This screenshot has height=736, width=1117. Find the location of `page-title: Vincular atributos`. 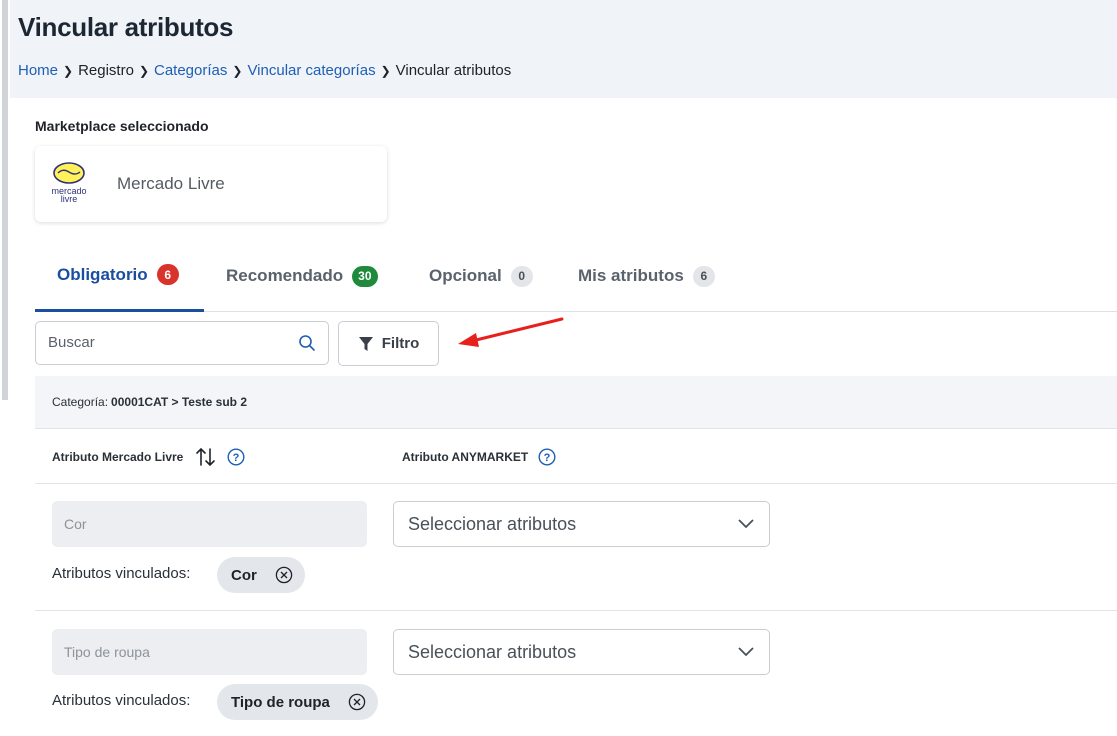

page-title: Vincular atributos is located at coordinates (126, 27).